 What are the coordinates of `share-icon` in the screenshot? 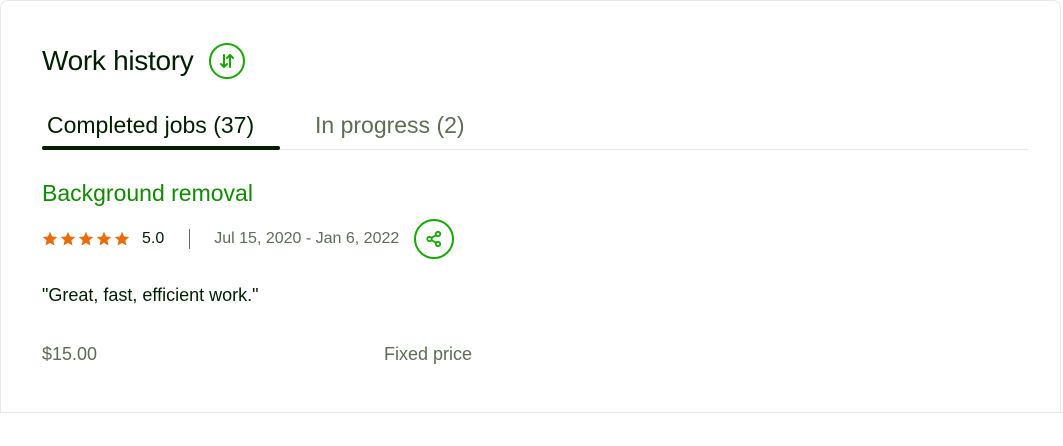 It's located at (434, 239).